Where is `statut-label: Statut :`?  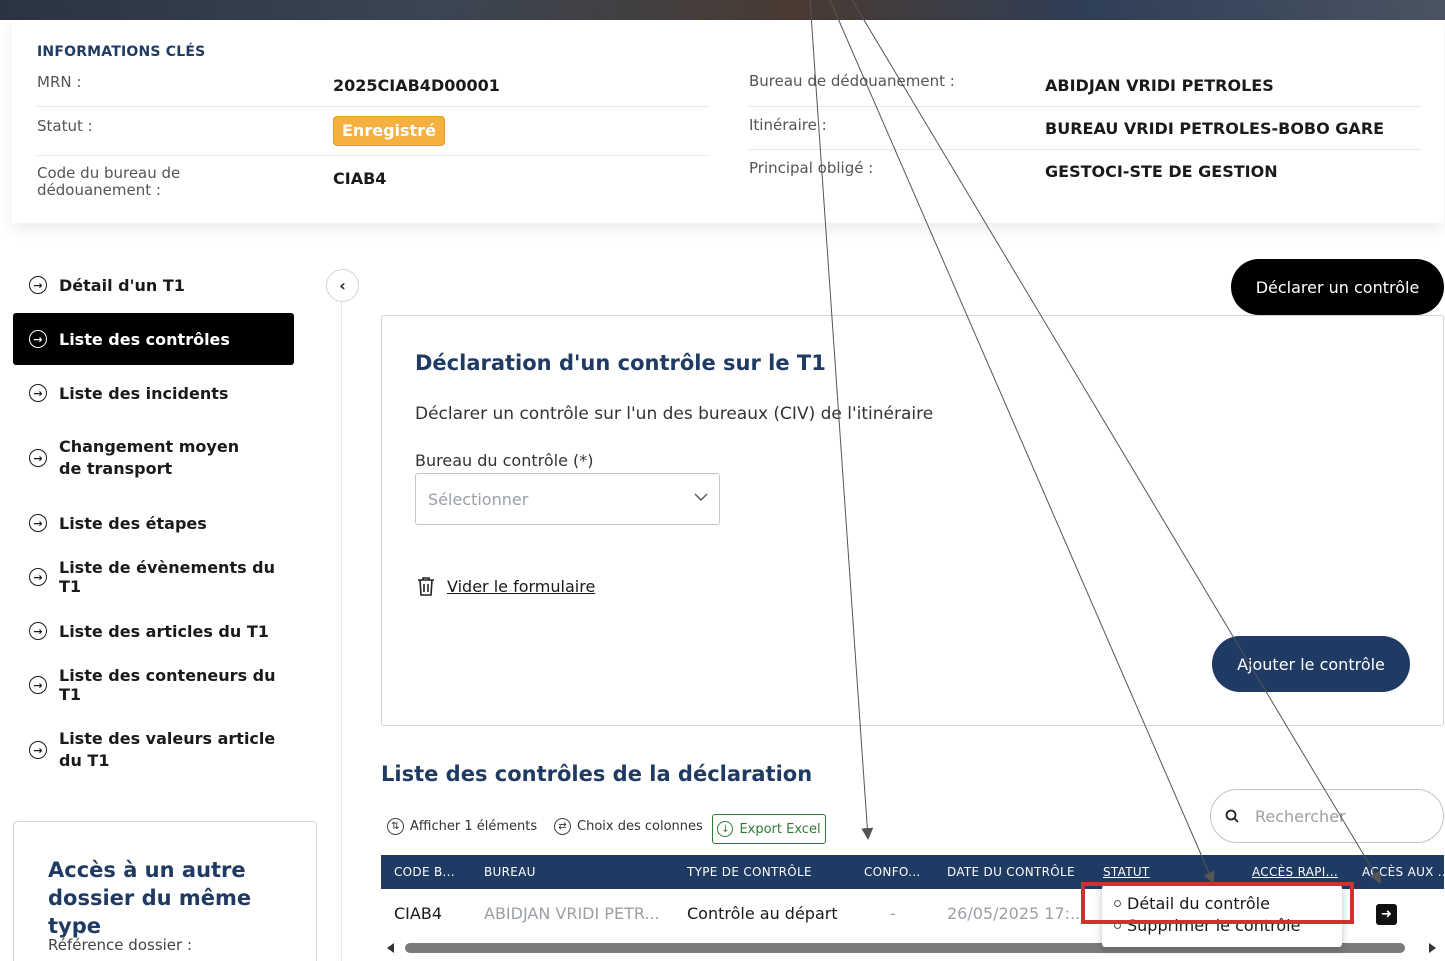
statut-label: Statut : is located at coordinates (65, 126).